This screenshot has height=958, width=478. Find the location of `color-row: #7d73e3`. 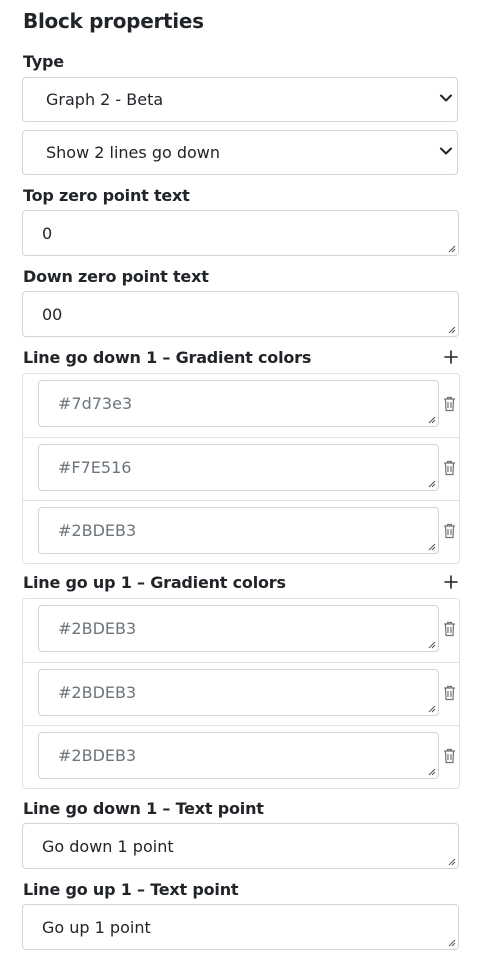

color-row: #7d73e3 is located at coordinates (241, 405).